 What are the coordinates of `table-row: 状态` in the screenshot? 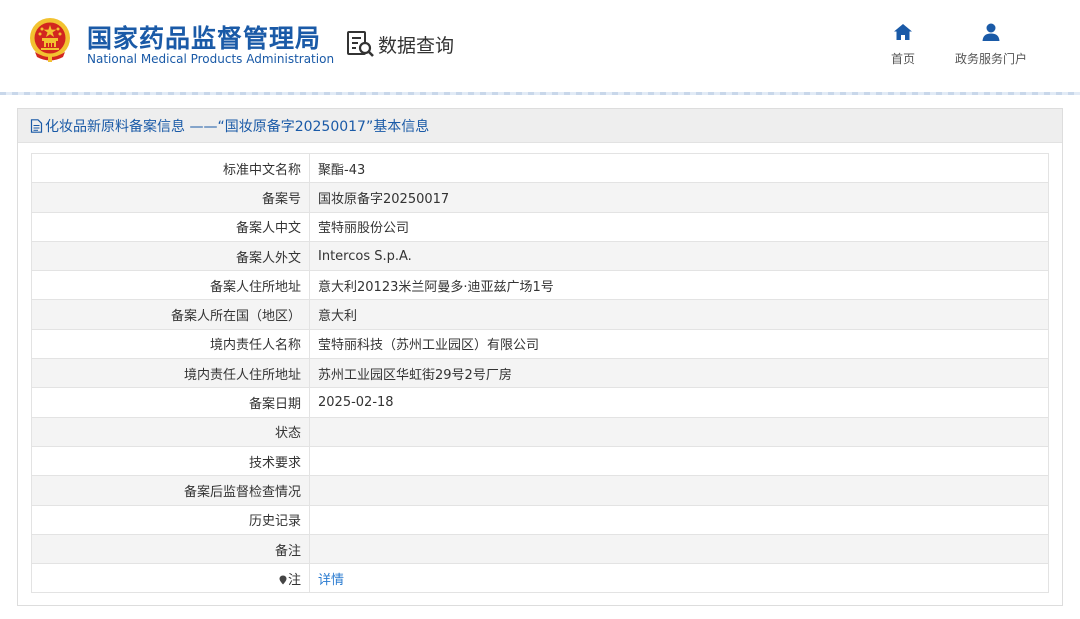 It's located at (540, 431).